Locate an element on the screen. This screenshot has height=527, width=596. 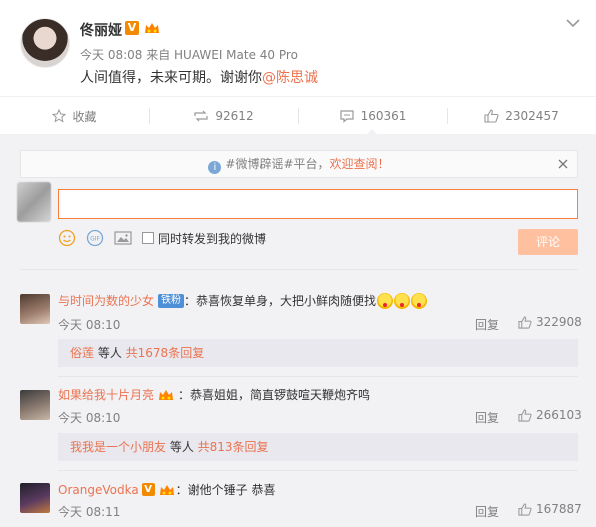
gif-icon: GIF is located at coordinates (95, 238).